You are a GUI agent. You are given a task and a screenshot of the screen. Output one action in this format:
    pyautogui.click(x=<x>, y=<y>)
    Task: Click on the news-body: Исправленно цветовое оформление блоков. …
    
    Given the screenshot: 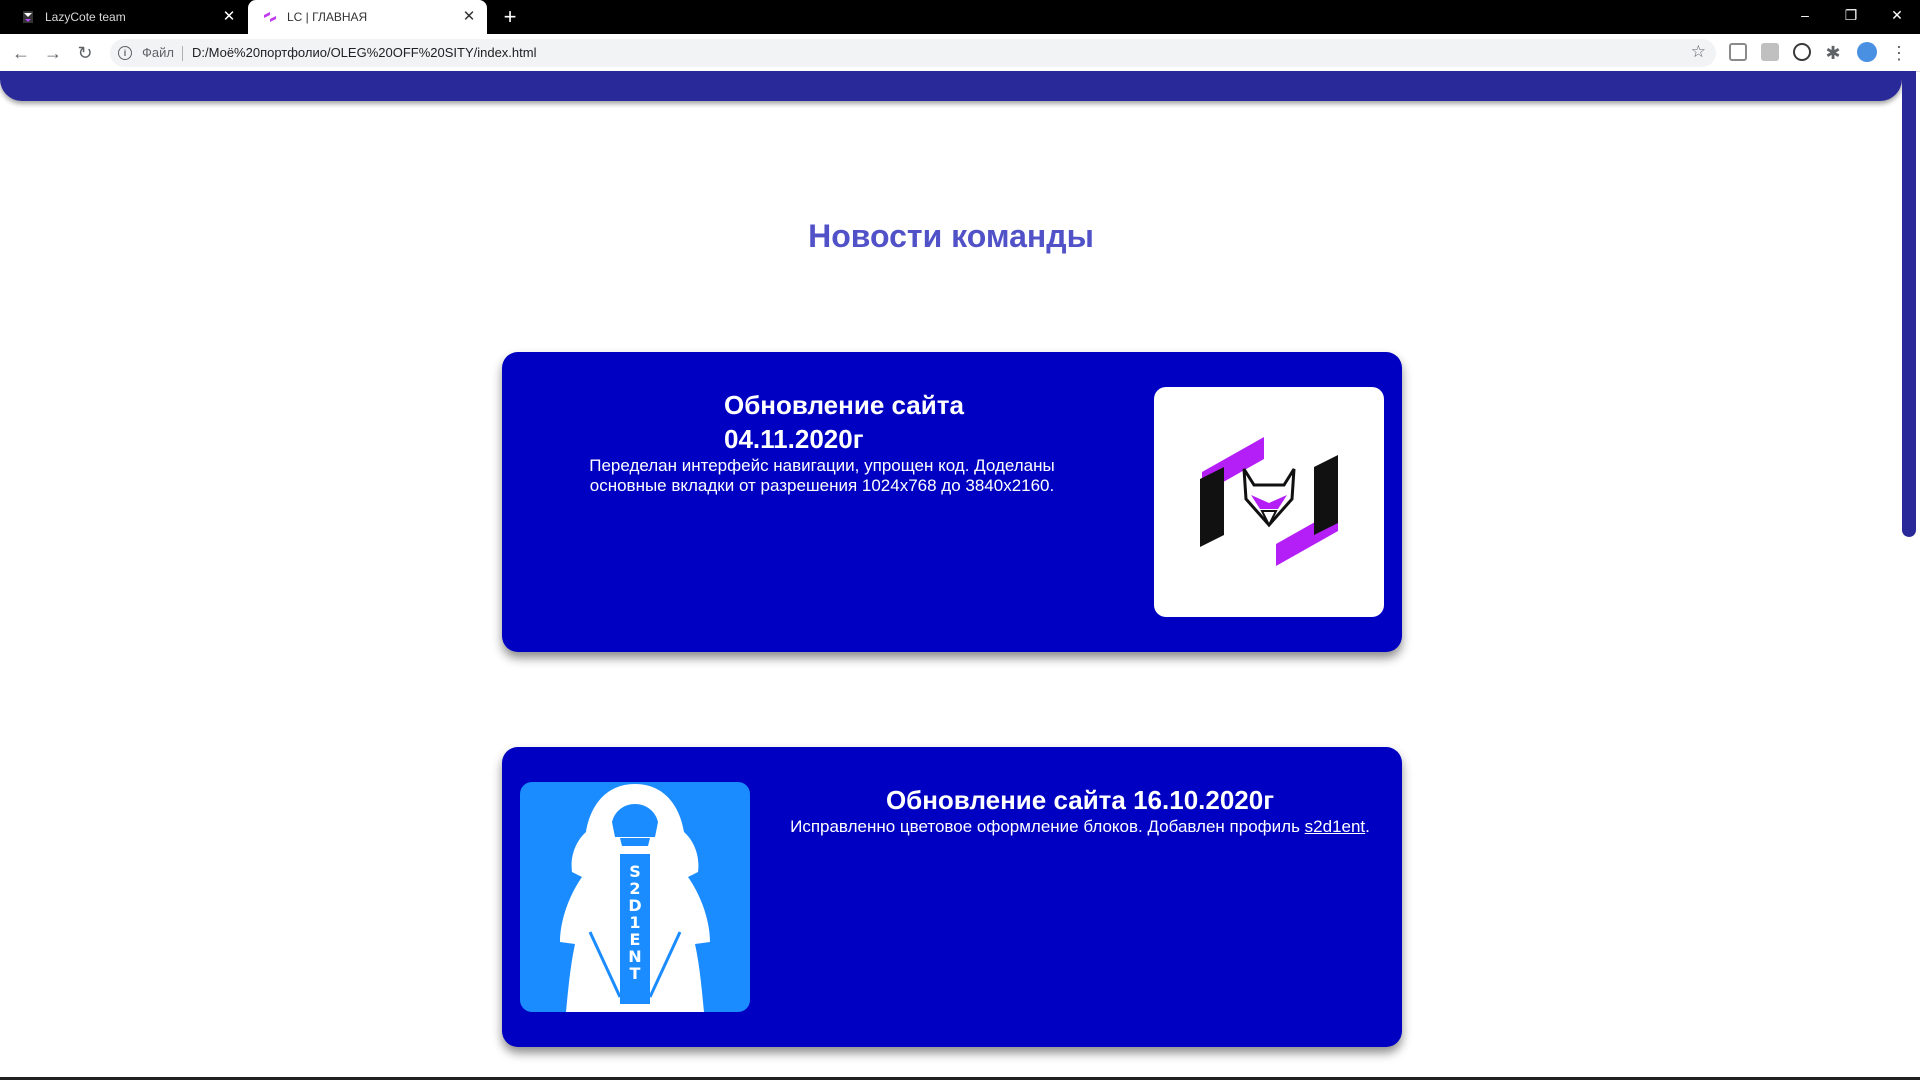 What is the action you would take?
    pyautogui.click(x=1080, y=827)
    